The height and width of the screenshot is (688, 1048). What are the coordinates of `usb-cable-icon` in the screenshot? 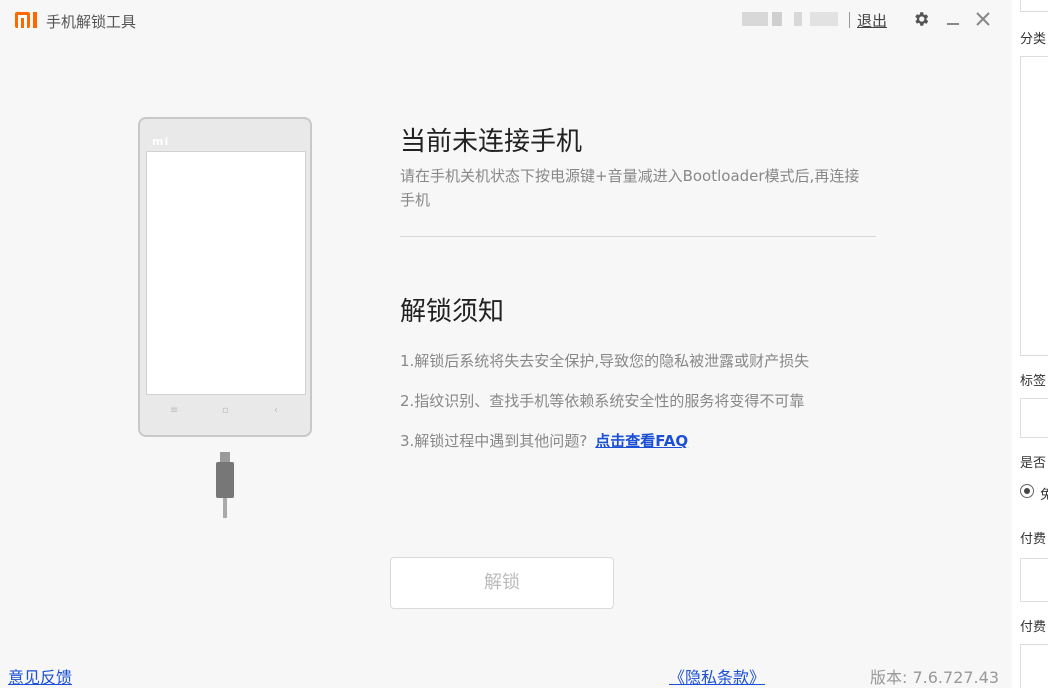 It's located at (225, 485).